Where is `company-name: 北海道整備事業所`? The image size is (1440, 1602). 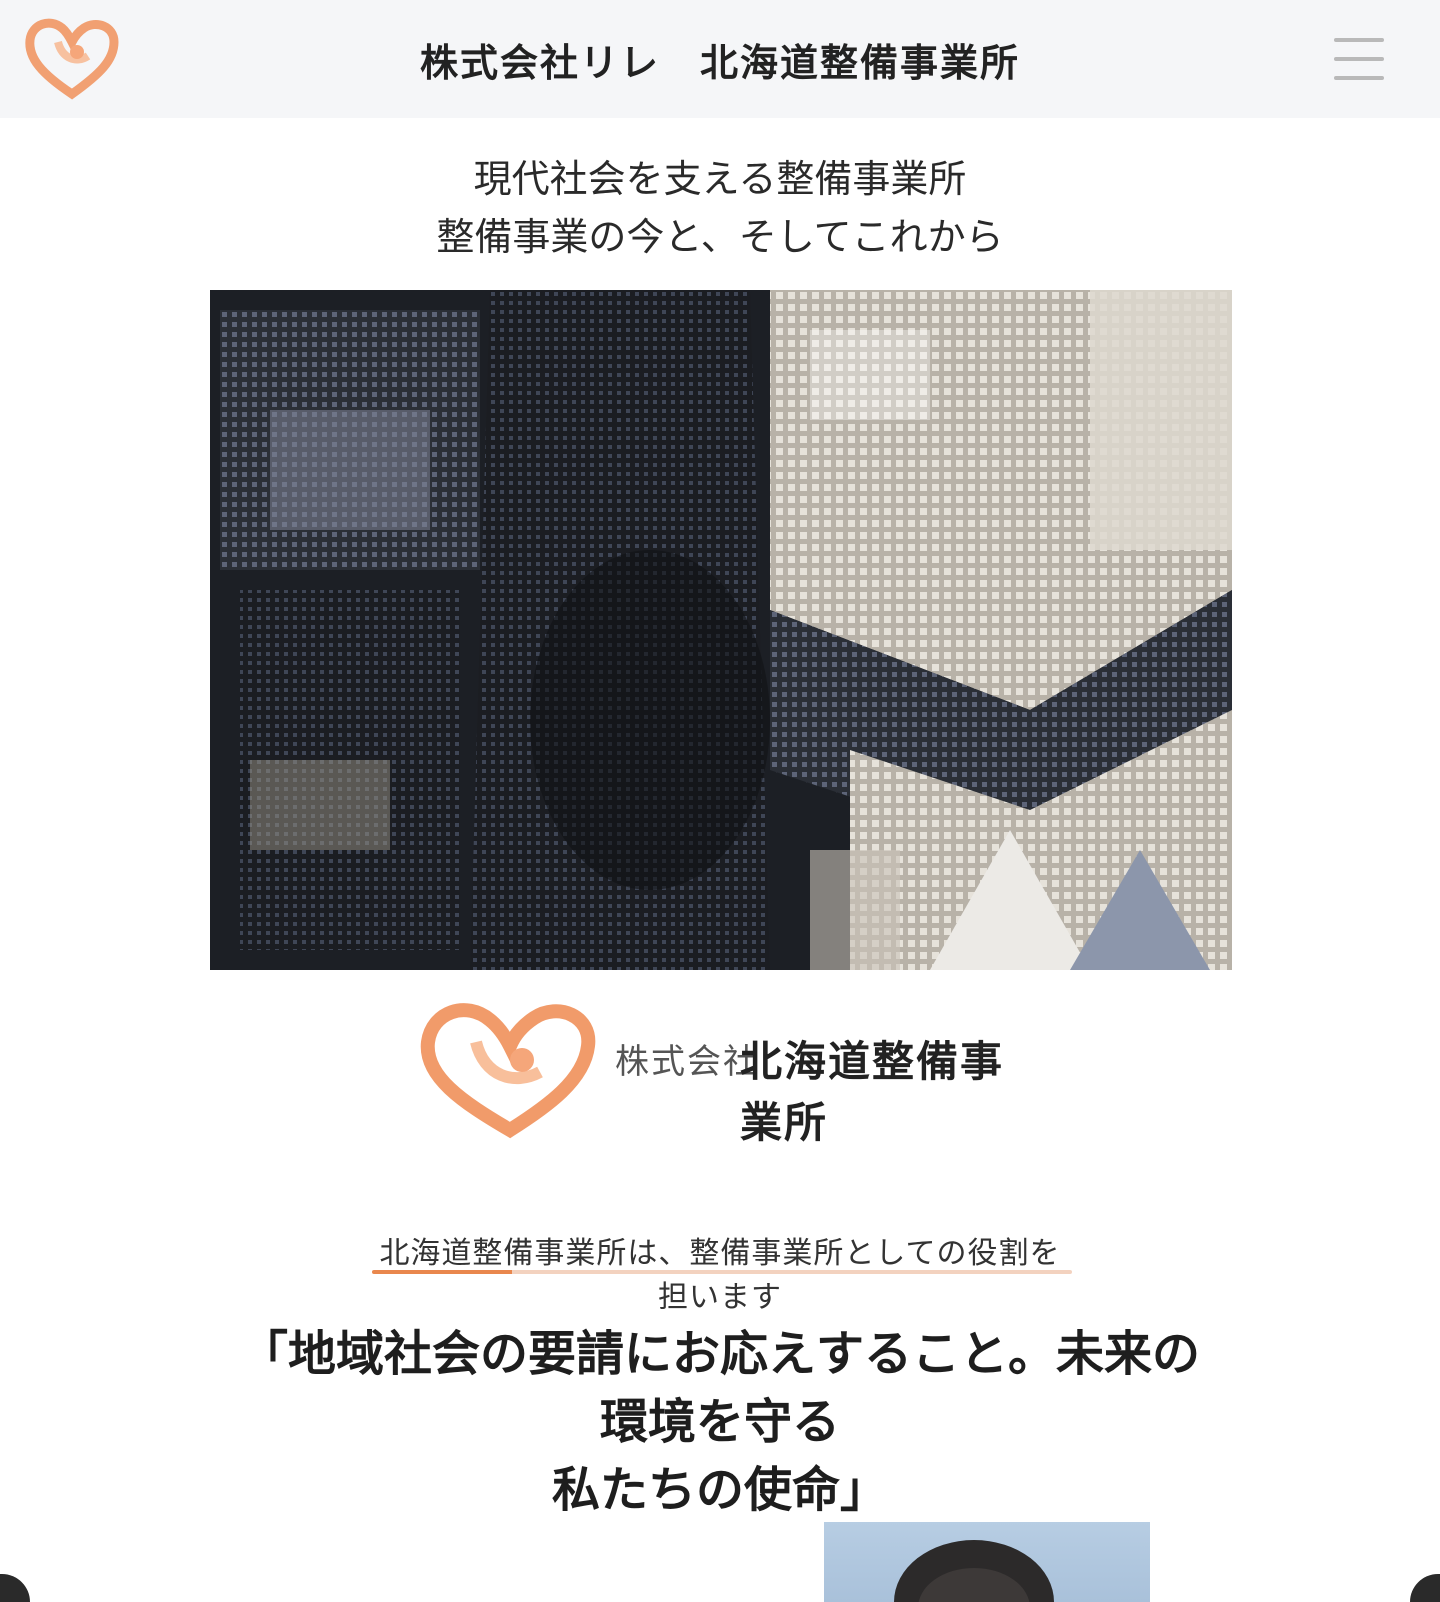 company-name: 北海道整備事業所 is located at coordinates (872, 1092).